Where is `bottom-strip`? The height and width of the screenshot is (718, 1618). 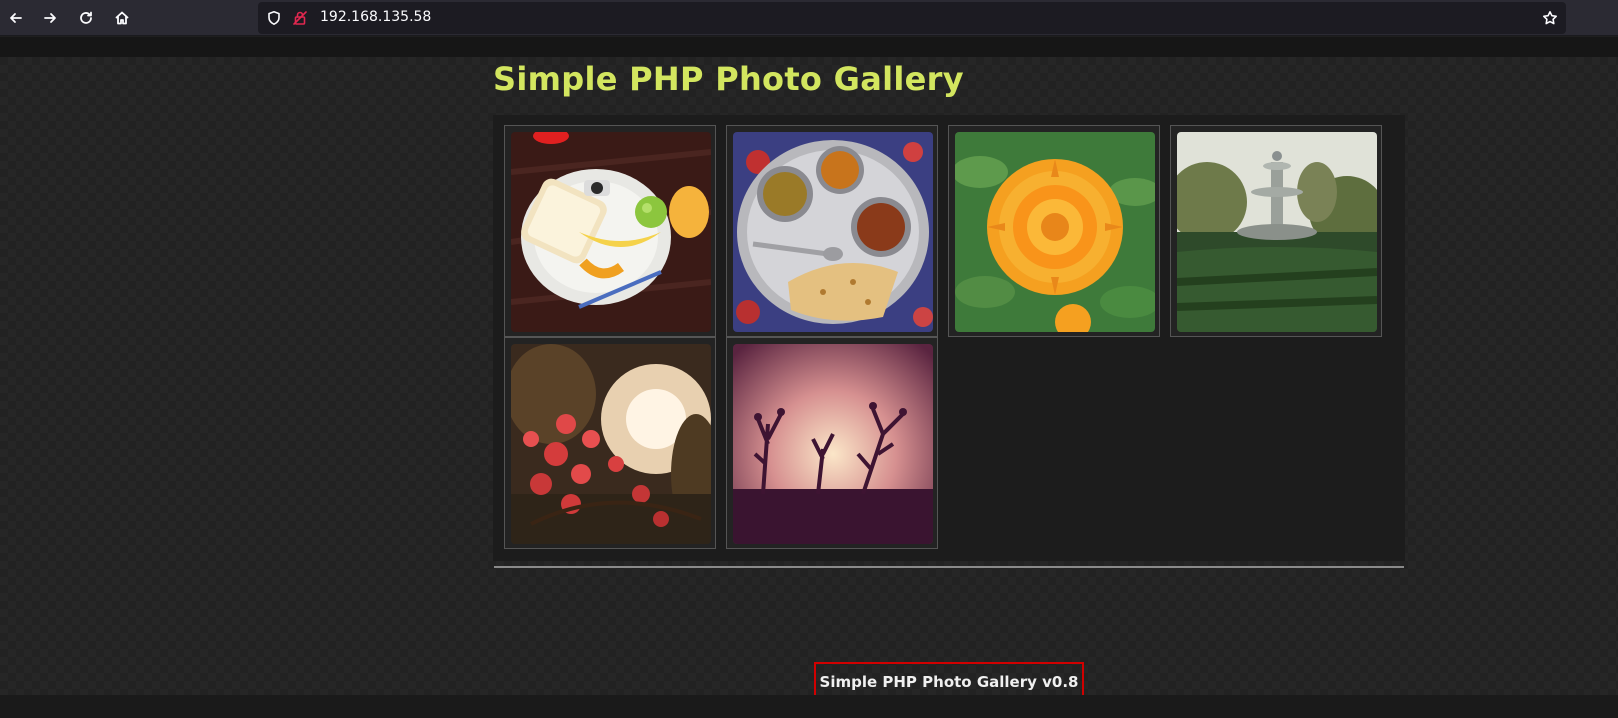
bottom-strip is located at coordinates (809, 706).